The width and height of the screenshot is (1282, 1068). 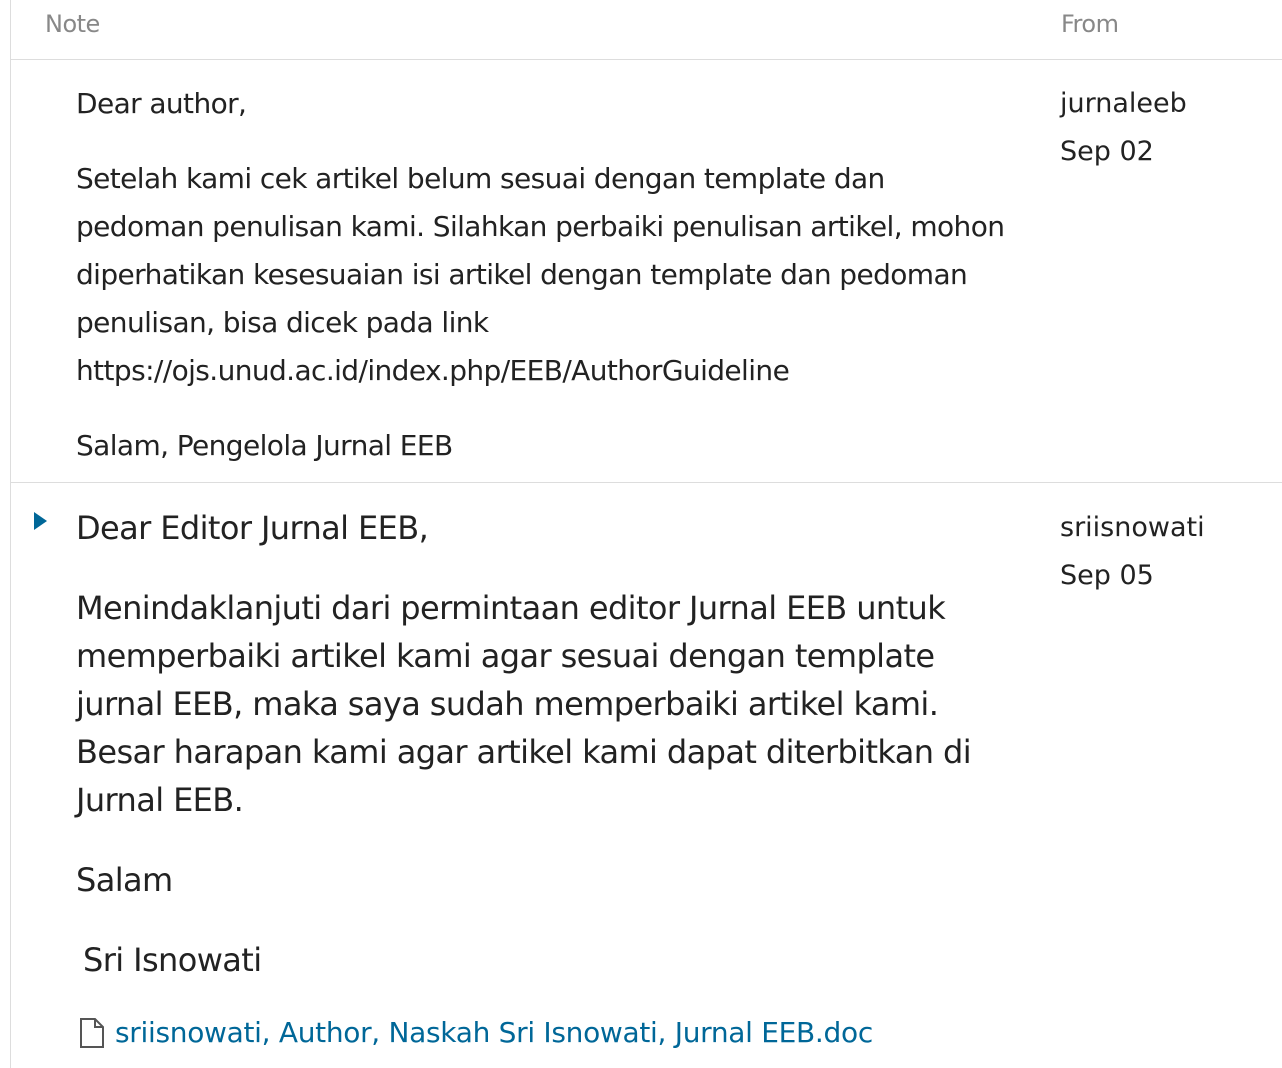 I want to click on file-icon, so click(x=92, y=1032).